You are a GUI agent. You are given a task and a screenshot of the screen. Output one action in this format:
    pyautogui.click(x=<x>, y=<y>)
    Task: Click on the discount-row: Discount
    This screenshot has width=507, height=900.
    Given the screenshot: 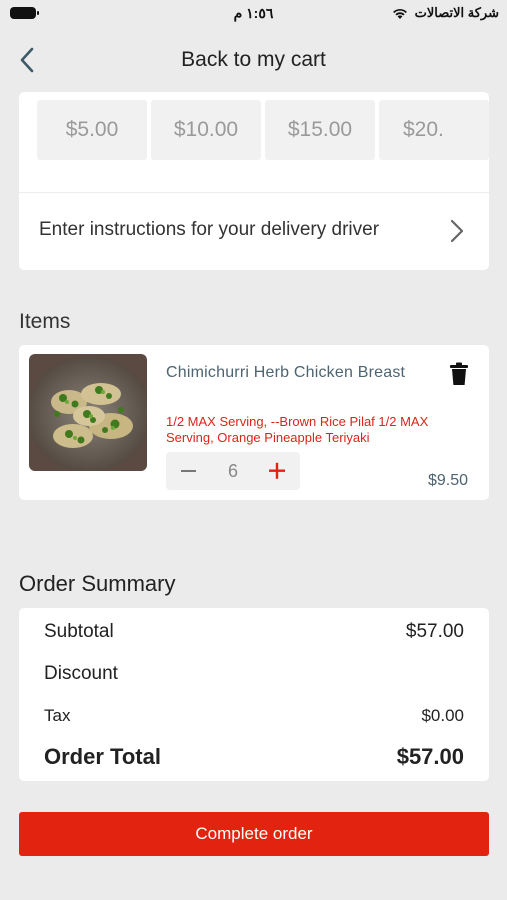 What is the action you would take?
    pyautogui.click(x=254, y=674)
    